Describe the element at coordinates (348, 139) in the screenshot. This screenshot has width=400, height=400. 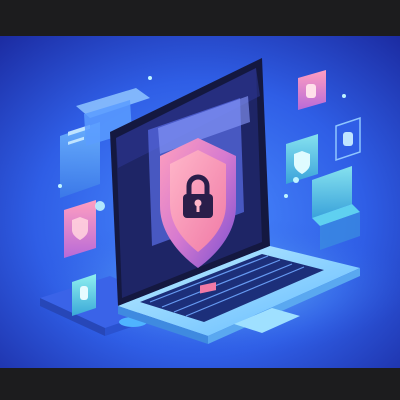
I see `floating-card-right-mid` at that location.